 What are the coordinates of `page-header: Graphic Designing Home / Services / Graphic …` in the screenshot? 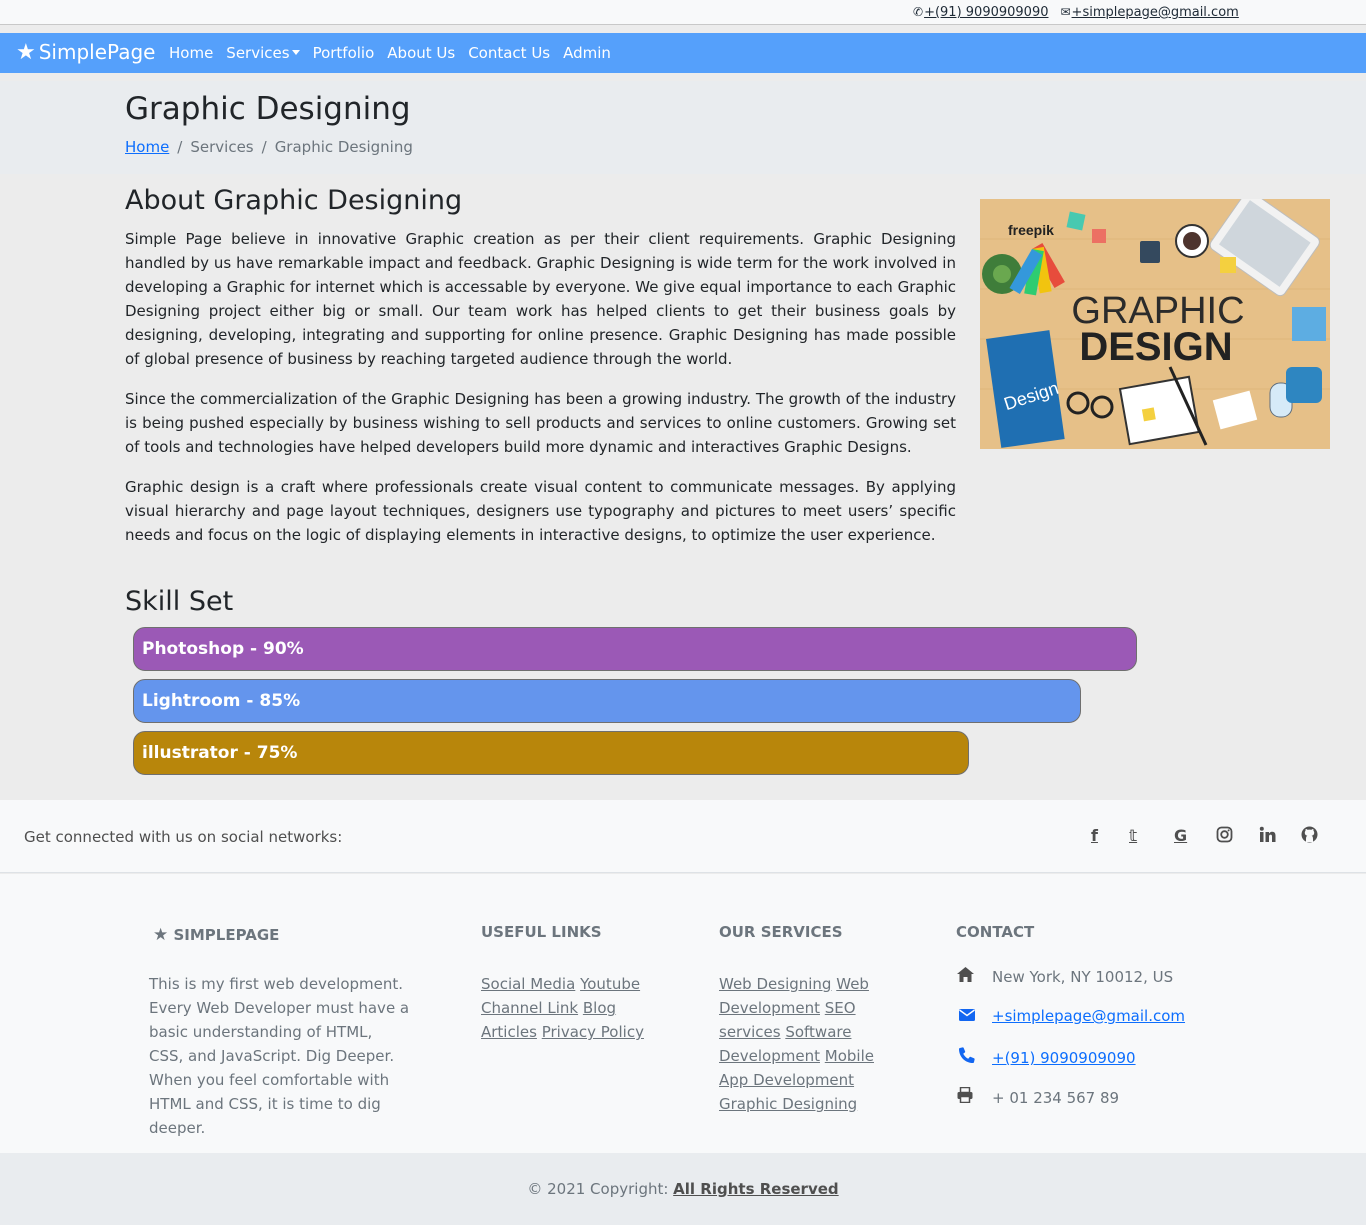 It's located at (683, 127).